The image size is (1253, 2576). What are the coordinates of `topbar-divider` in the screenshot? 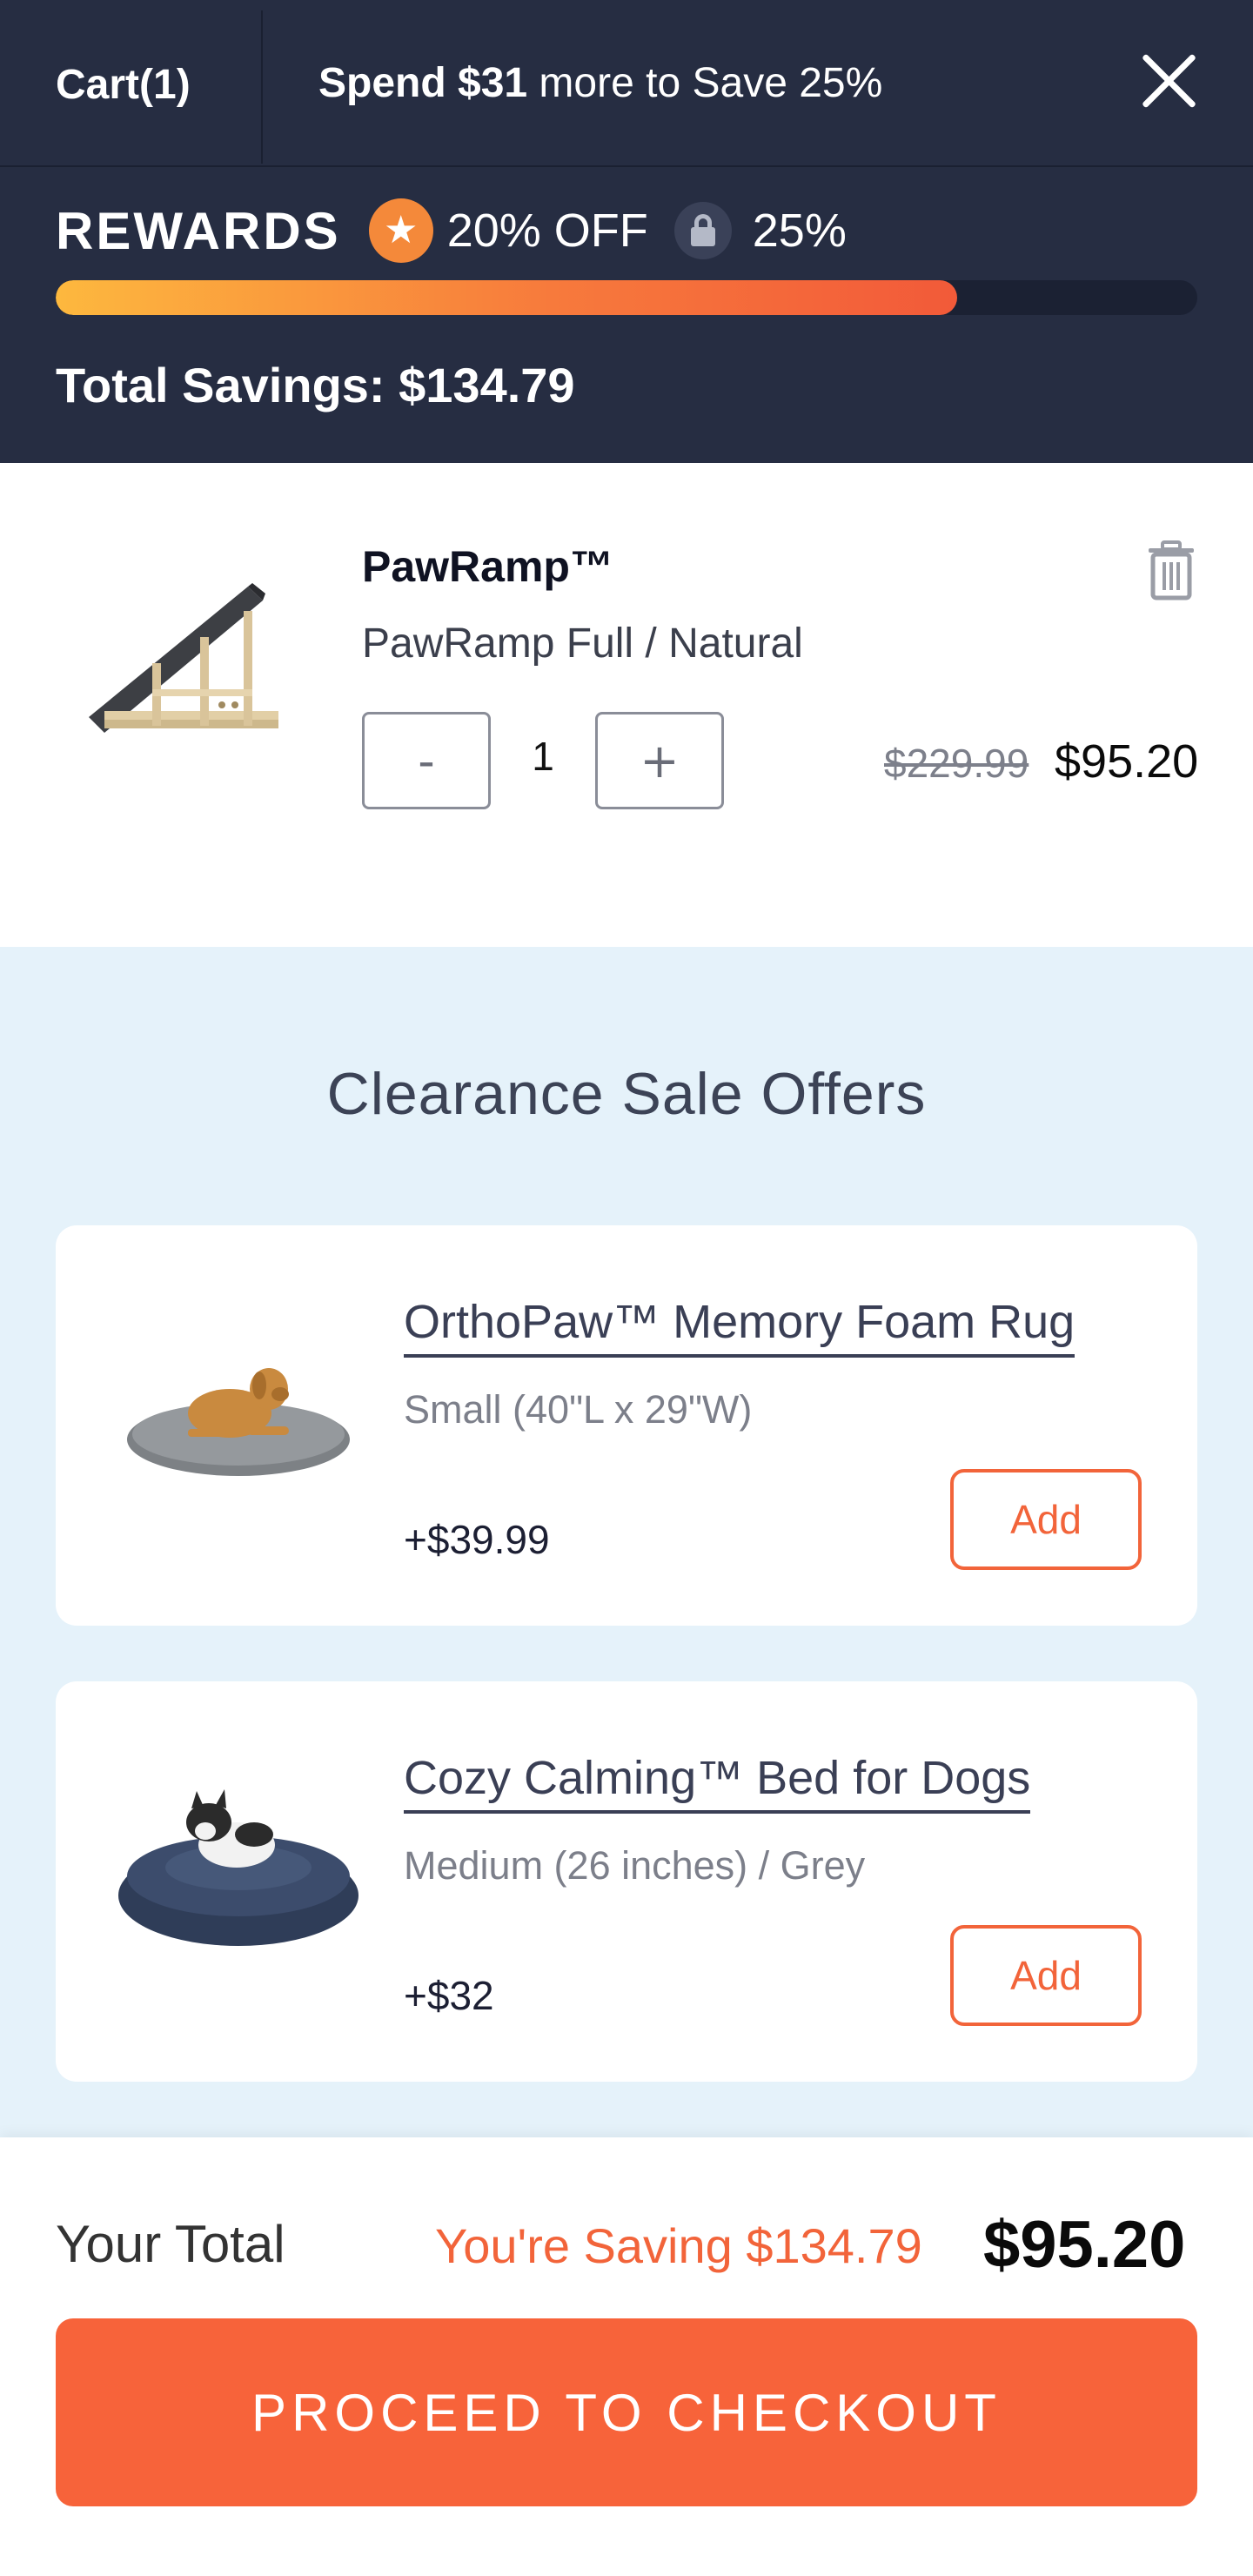 It's located at (262, 87).